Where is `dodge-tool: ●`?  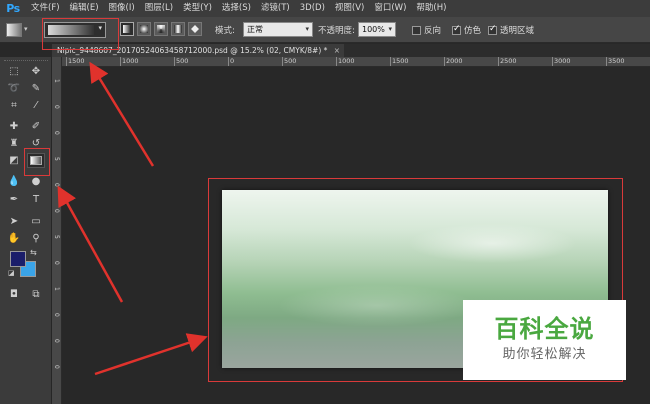 dodge-tool: ● is located at coordinates (36, 181).